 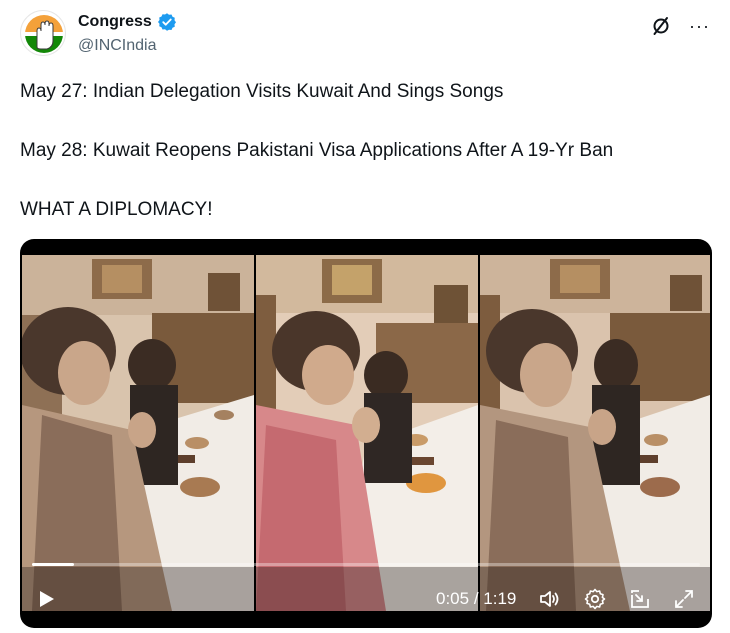 What do you see at coordinates (46, 599) in the screenshot?
I see `play-icon` at bounding box center [46, 599].